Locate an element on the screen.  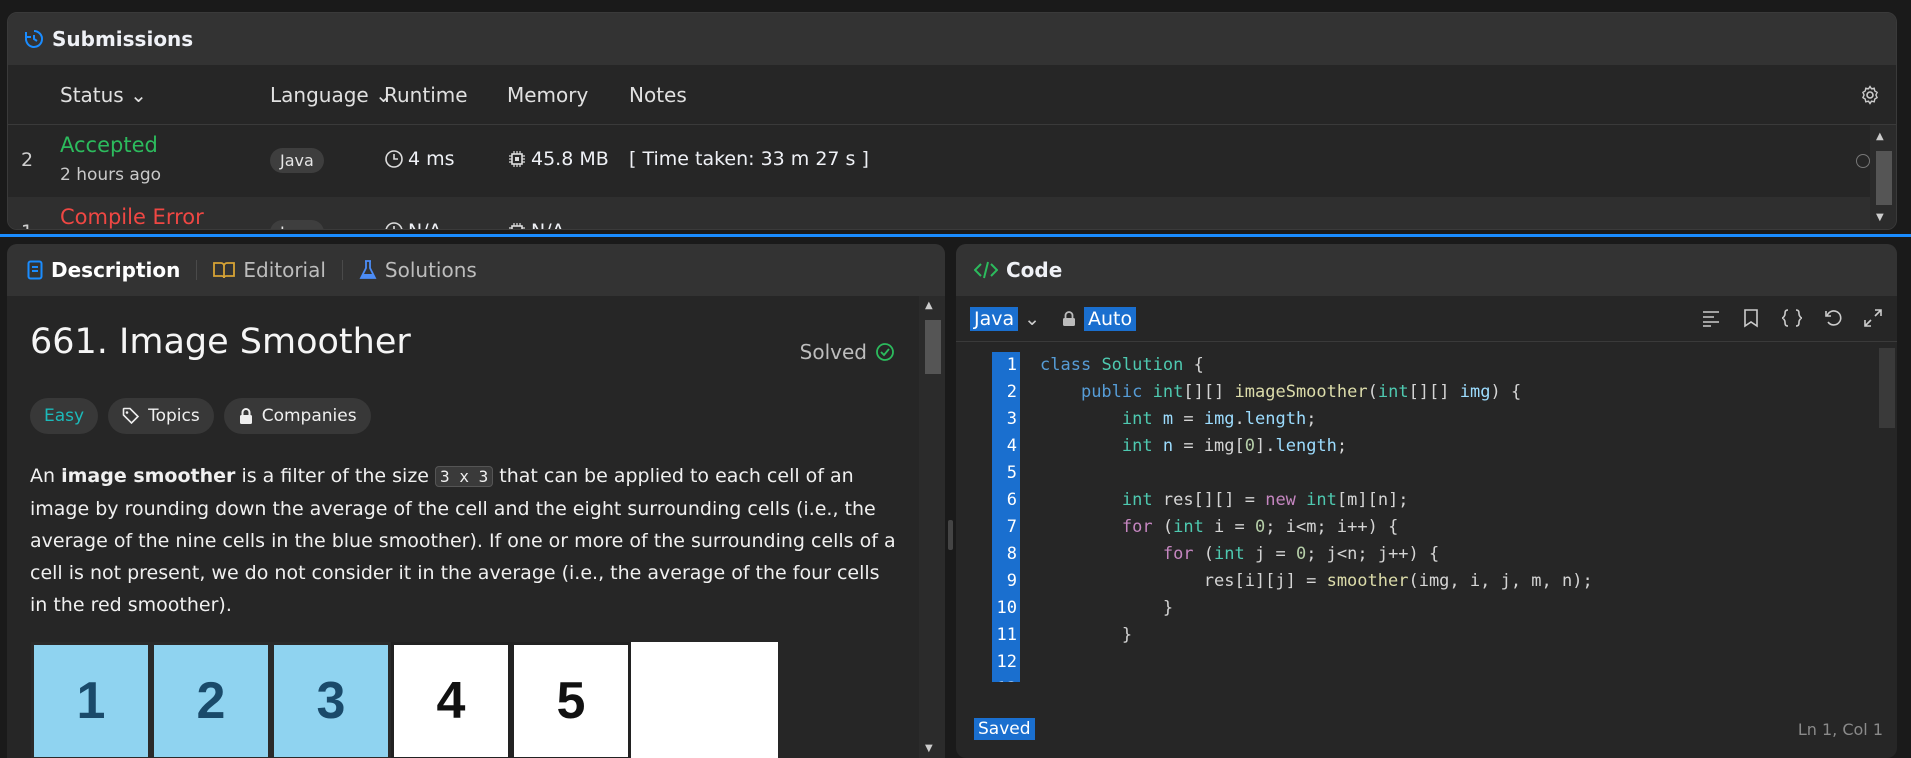
problem-tags: Easy Topics Companies is located at coordinates (200, 416).